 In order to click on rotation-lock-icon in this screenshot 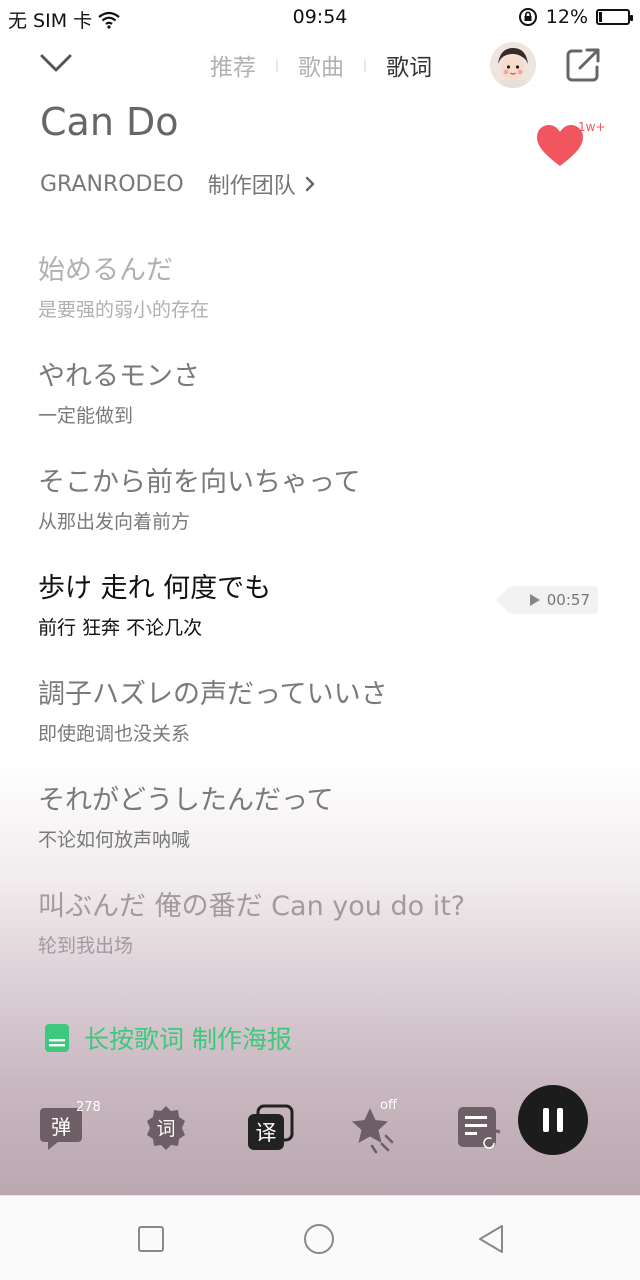, I will do `click(527, 17)`.